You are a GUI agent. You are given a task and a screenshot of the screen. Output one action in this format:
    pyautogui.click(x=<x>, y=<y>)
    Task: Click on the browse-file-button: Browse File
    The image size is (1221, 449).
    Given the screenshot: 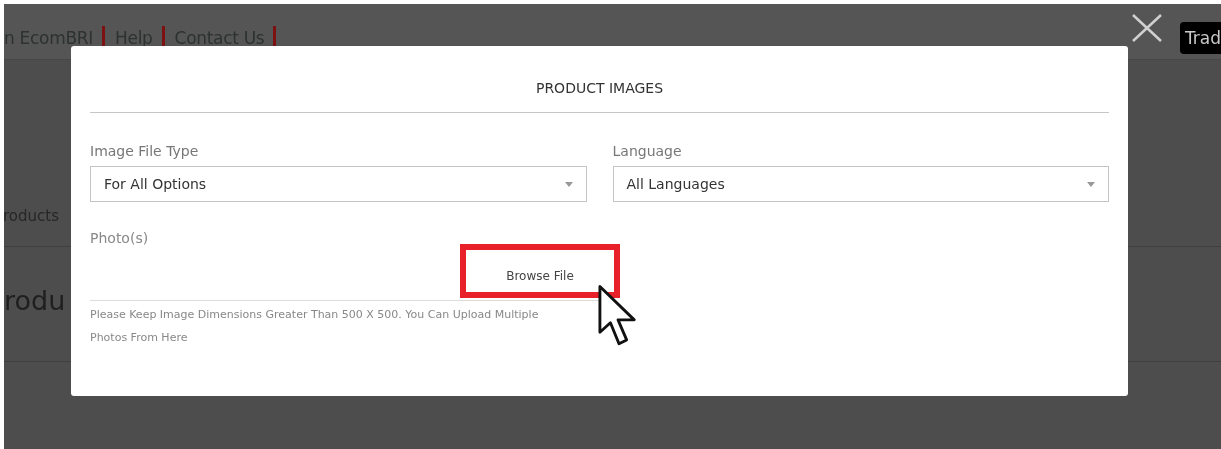 What is the action you would take?
    pyautogui.click(x=540, y=271)
    